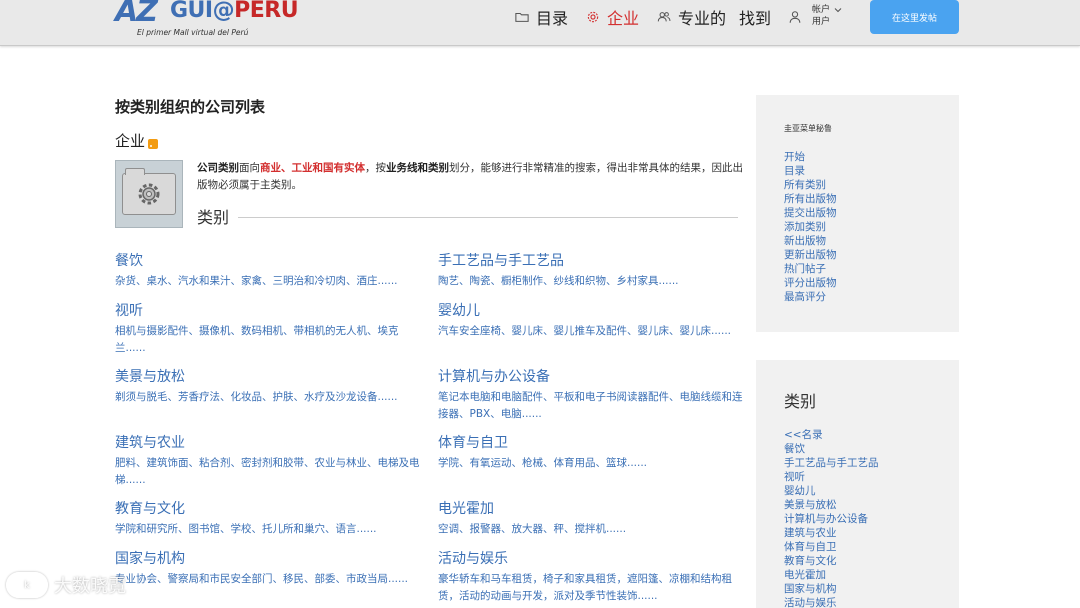 This screenshot has width=1080, height=608. What do you see at coordinates (213, 217) in the screenshot?
I see `categories-heading: 类别` at bounding box center [213, 217].